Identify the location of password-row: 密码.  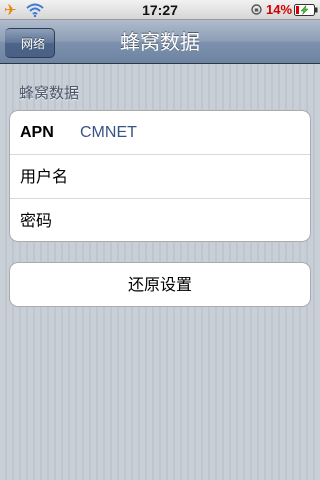
(160, 220).